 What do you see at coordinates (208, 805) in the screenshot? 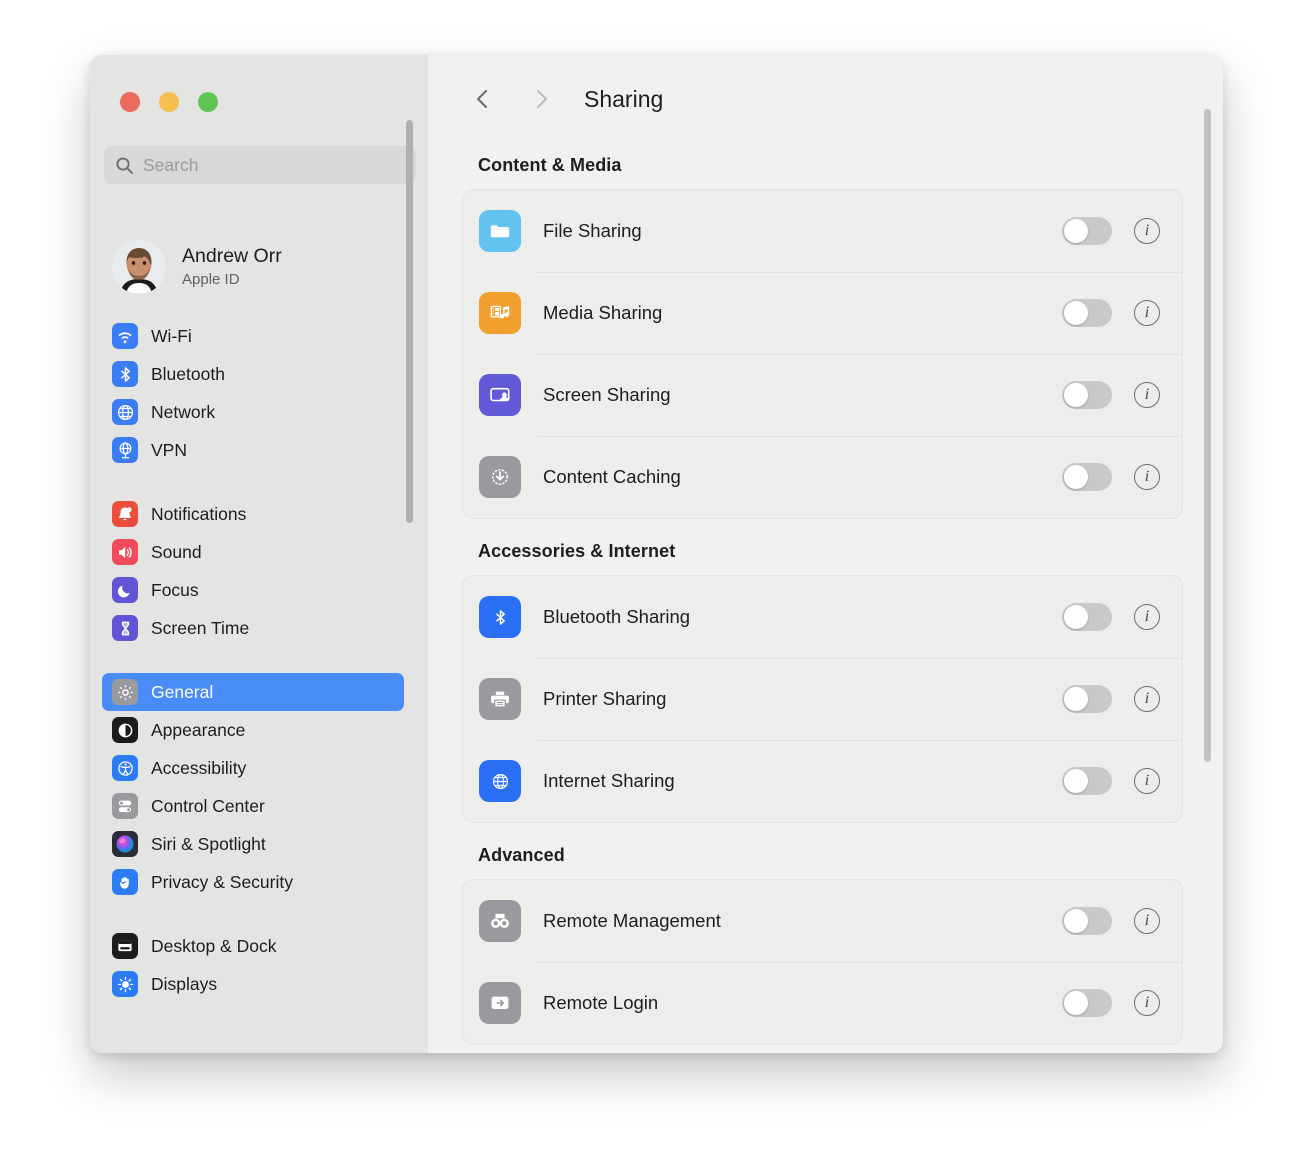
I see `sidebar-item-label: Control Center` at bounding box center [208, 805].